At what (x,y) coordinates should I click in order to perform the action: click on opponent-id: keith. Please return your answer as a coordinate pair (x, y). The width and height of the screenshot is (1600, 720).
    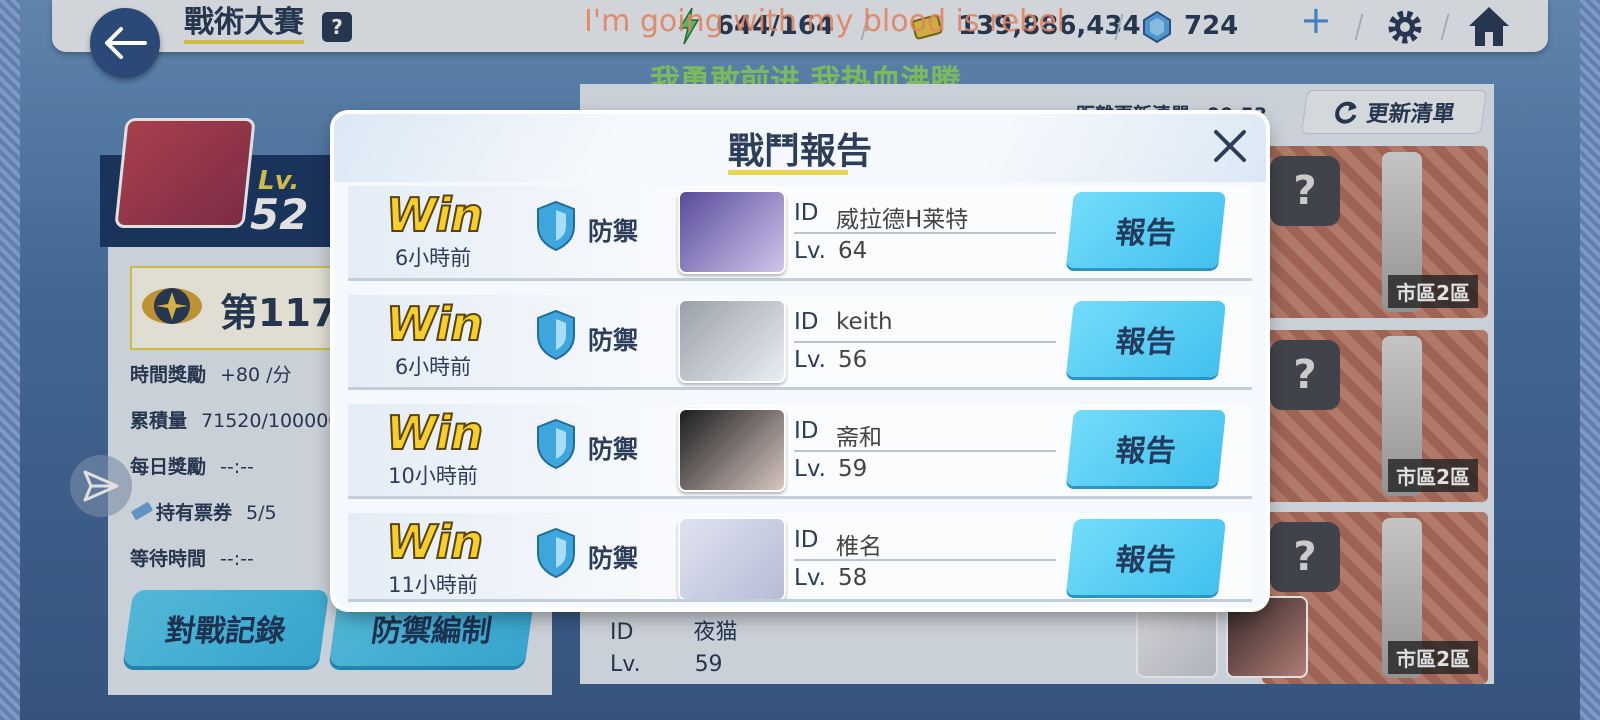
    Looking at the image, I should click on (864, 322).